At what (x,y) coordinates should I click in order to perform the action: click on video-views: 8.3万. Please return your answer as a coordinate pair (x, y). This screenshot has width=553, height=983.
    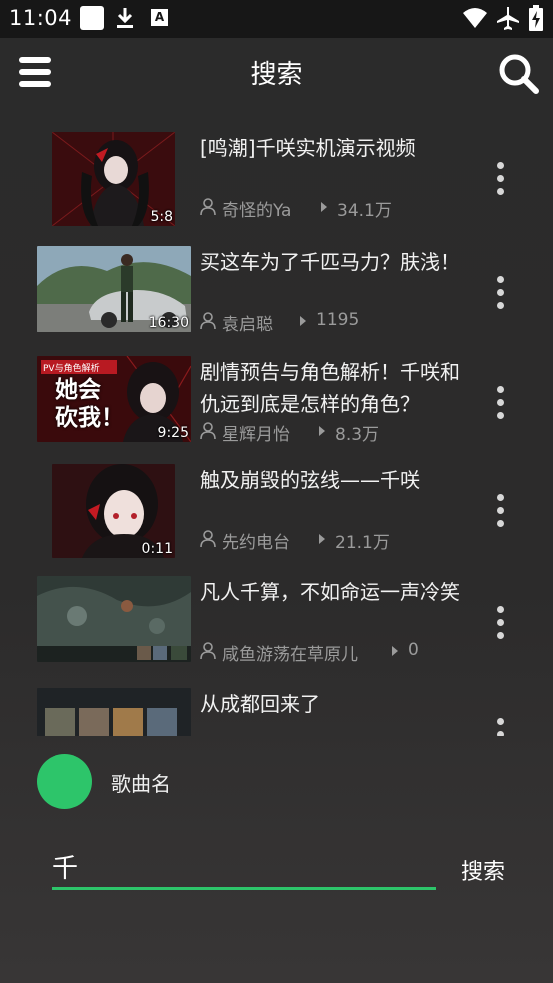
    Looking at the image, I should click on (357, 435).